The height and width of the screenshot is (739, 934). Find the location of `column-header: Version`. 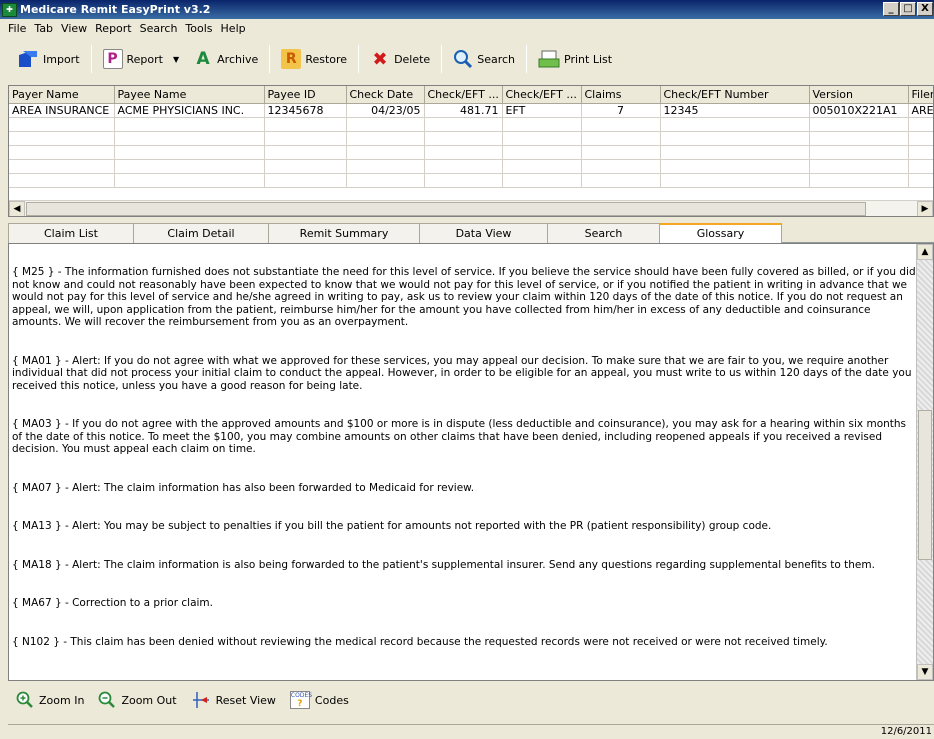

column-header: Version is located at coordinates (859, 95).